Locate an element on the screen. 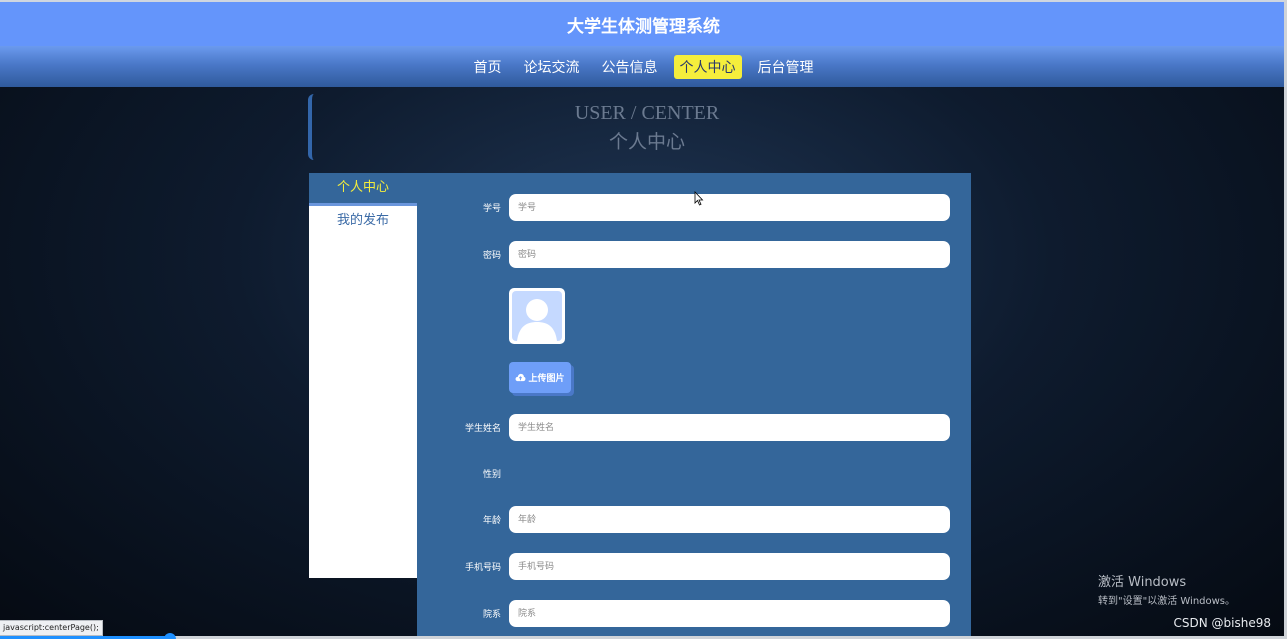 Image resolution: width=1287 pixels, height=639 pixels. section-title-cn: 个人中心 is located at coordinates (646, 142).